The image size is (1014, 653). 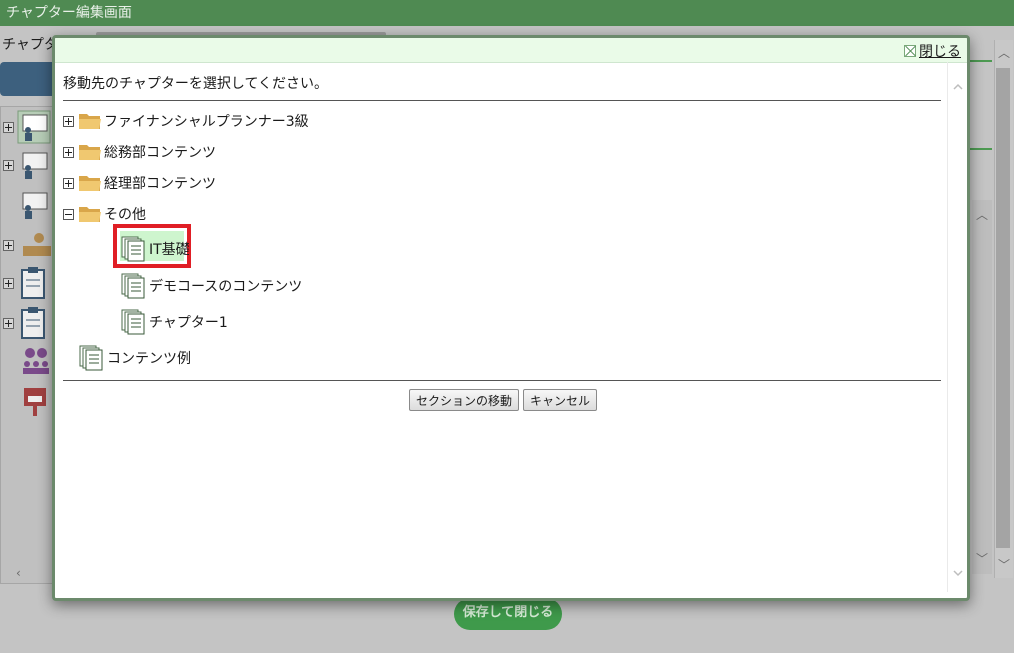 What do you see at coordinates (225, 286) in the screenshot?
I see `tree-item-label: デモコースのコンテンツ` at bounding box center [225, 286].